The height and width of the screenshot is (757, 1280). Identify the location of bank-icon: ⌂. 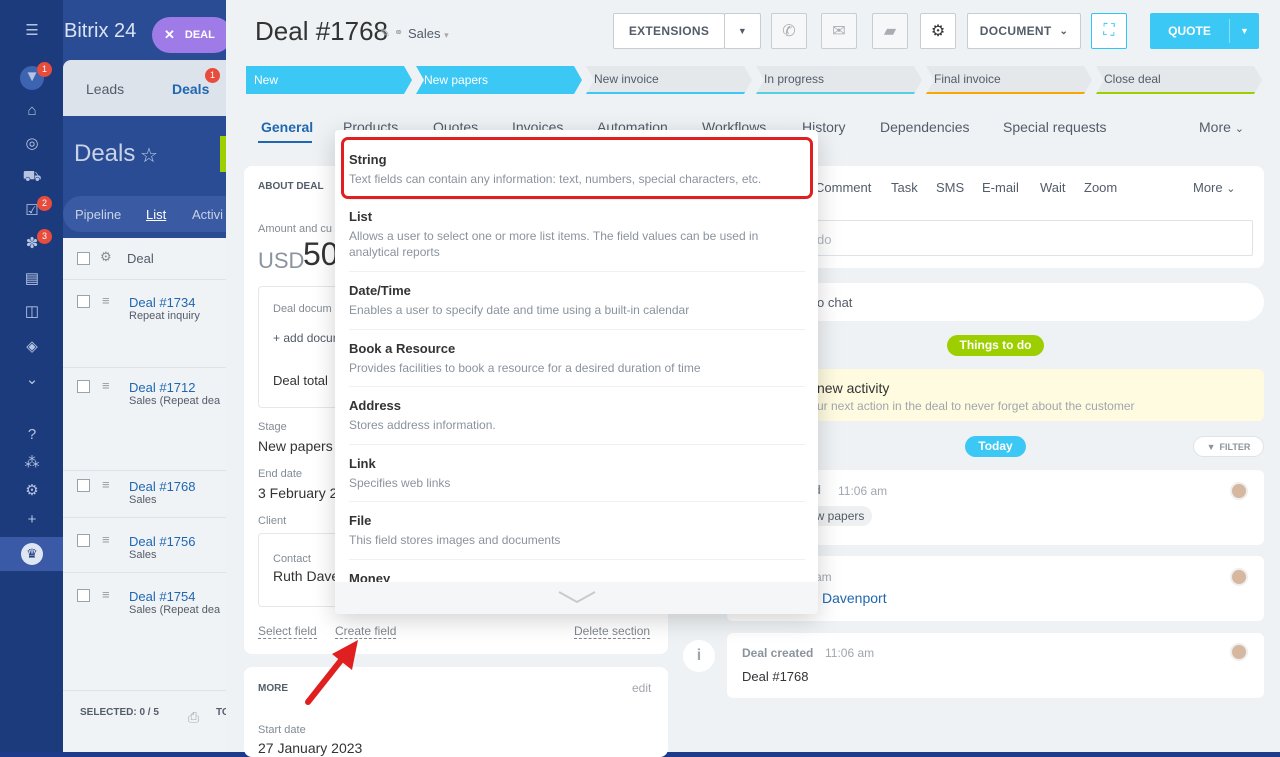
(32, 111).